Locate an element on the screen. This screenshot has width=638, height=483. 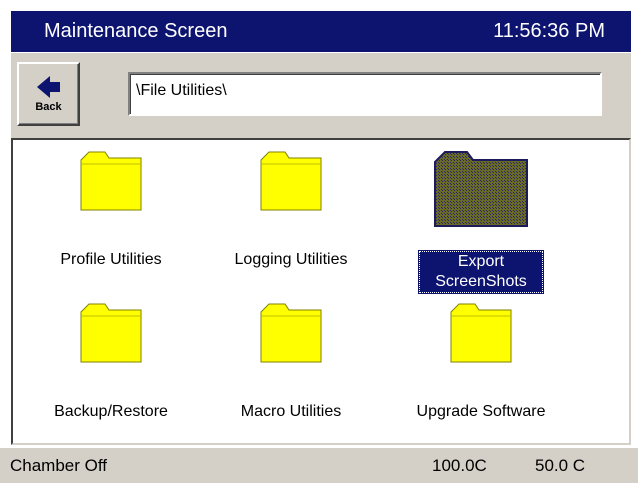
status-bar: Chamber Off 100.0C 50.0 C is located at coordinates (319, 465).